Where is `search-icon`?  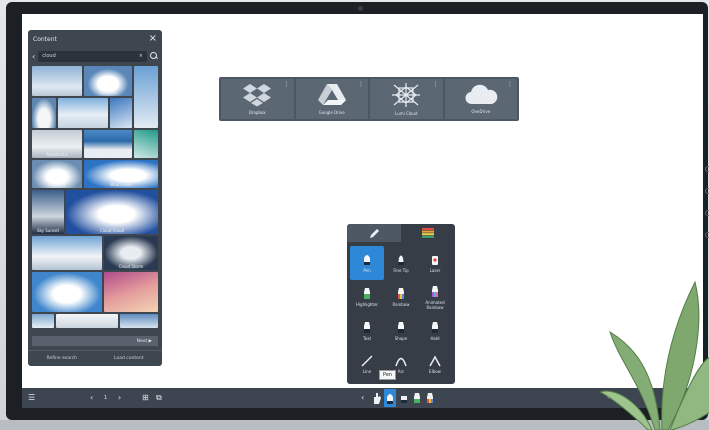 search-icon is located at coordinates (154, 56).